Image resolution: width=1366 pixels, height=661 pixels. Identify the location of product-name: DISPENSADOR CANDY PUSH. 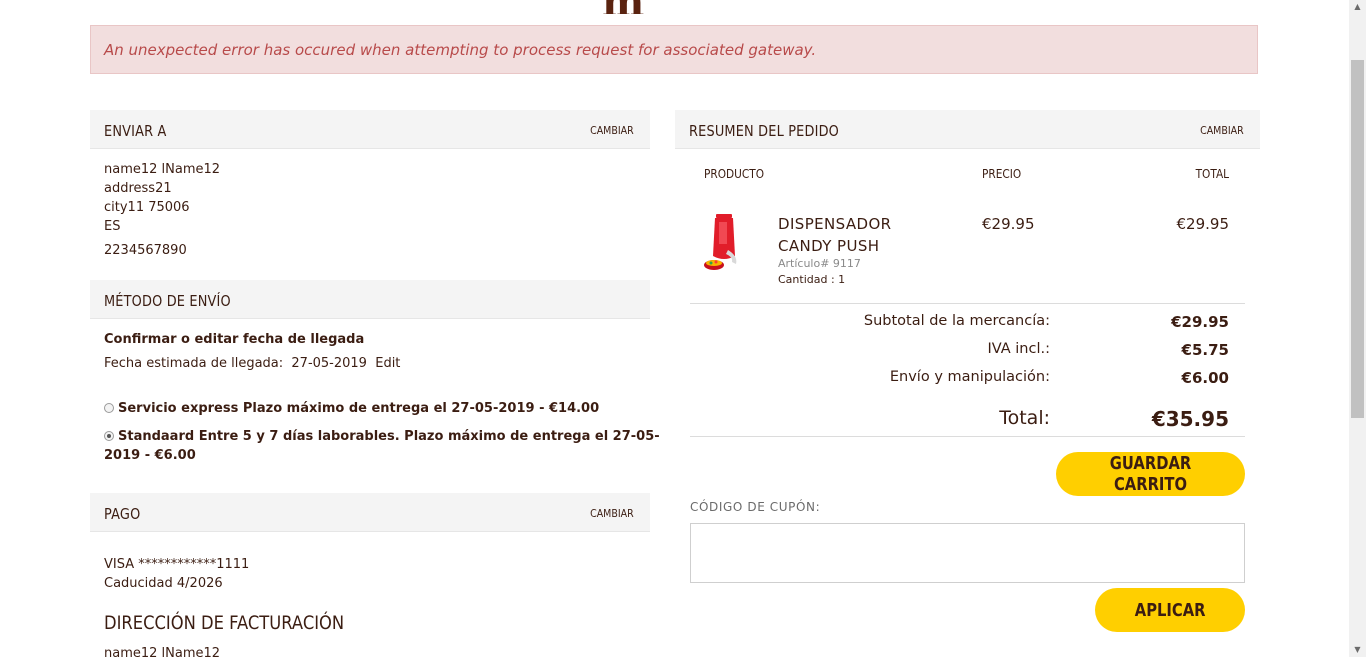
(834, 235).